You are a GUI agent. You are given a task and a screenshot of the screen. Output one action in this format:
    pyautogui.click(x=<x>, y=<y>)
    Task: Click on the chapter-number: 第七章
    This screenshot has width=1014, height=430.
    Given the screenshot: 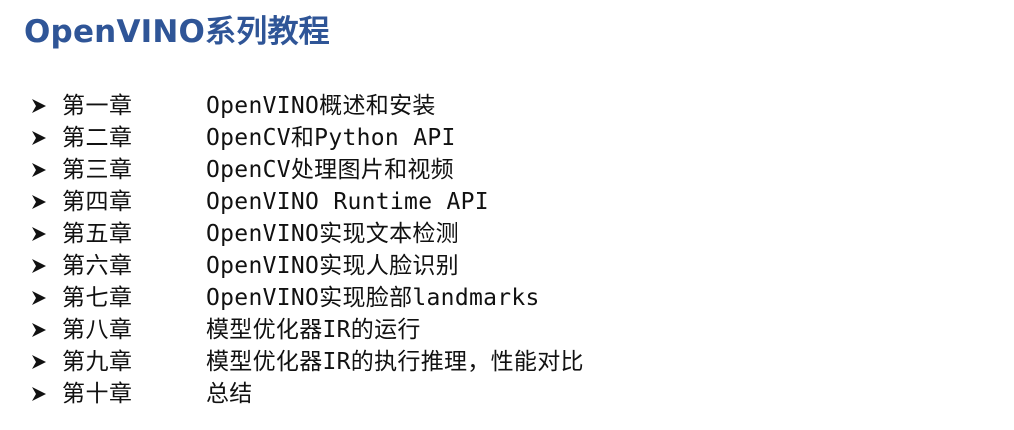 What is the action you would take?
    pyautogui.click(x=97, y=298)
    